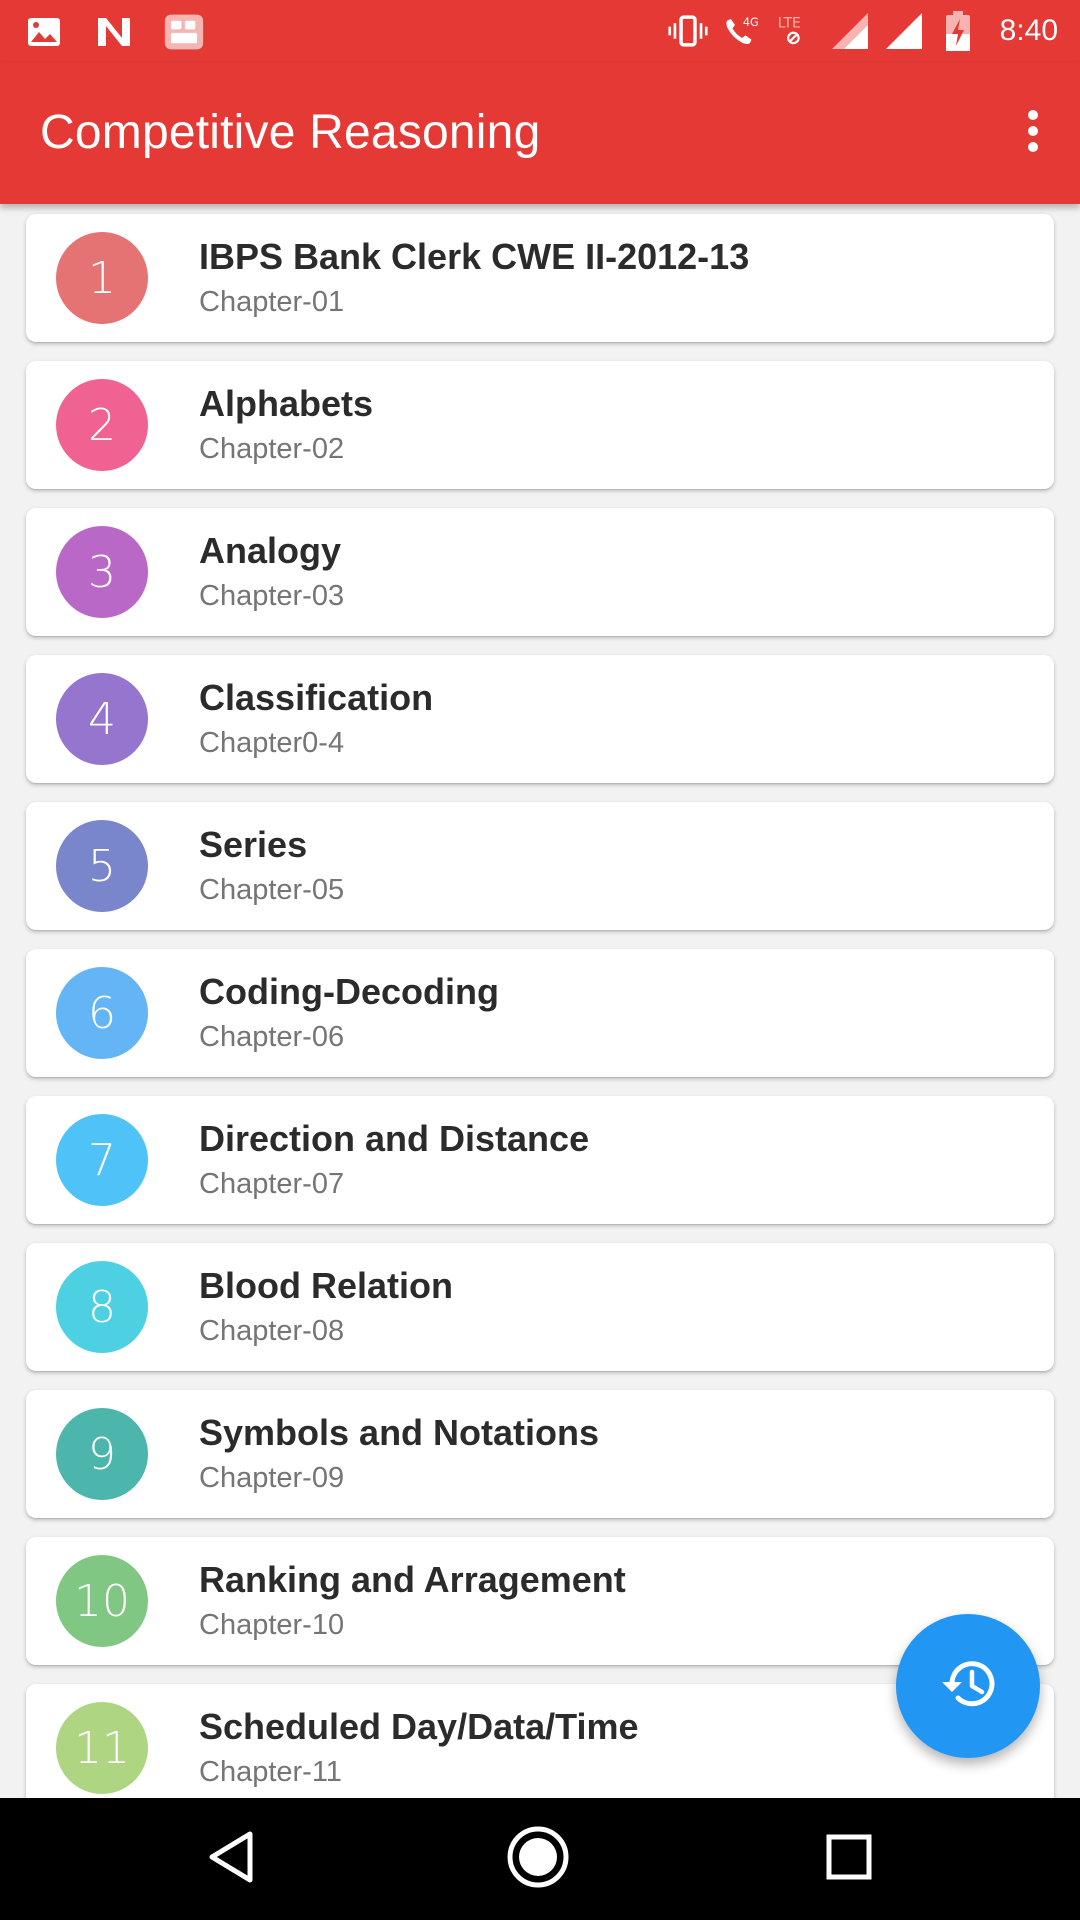 This screenshot has height=1920, width=1080. Describe the element at coordinates (540, 1454) in the screenshot. I see `chapter-card: 9 Symbols and Notations Chapter-09` at that location.